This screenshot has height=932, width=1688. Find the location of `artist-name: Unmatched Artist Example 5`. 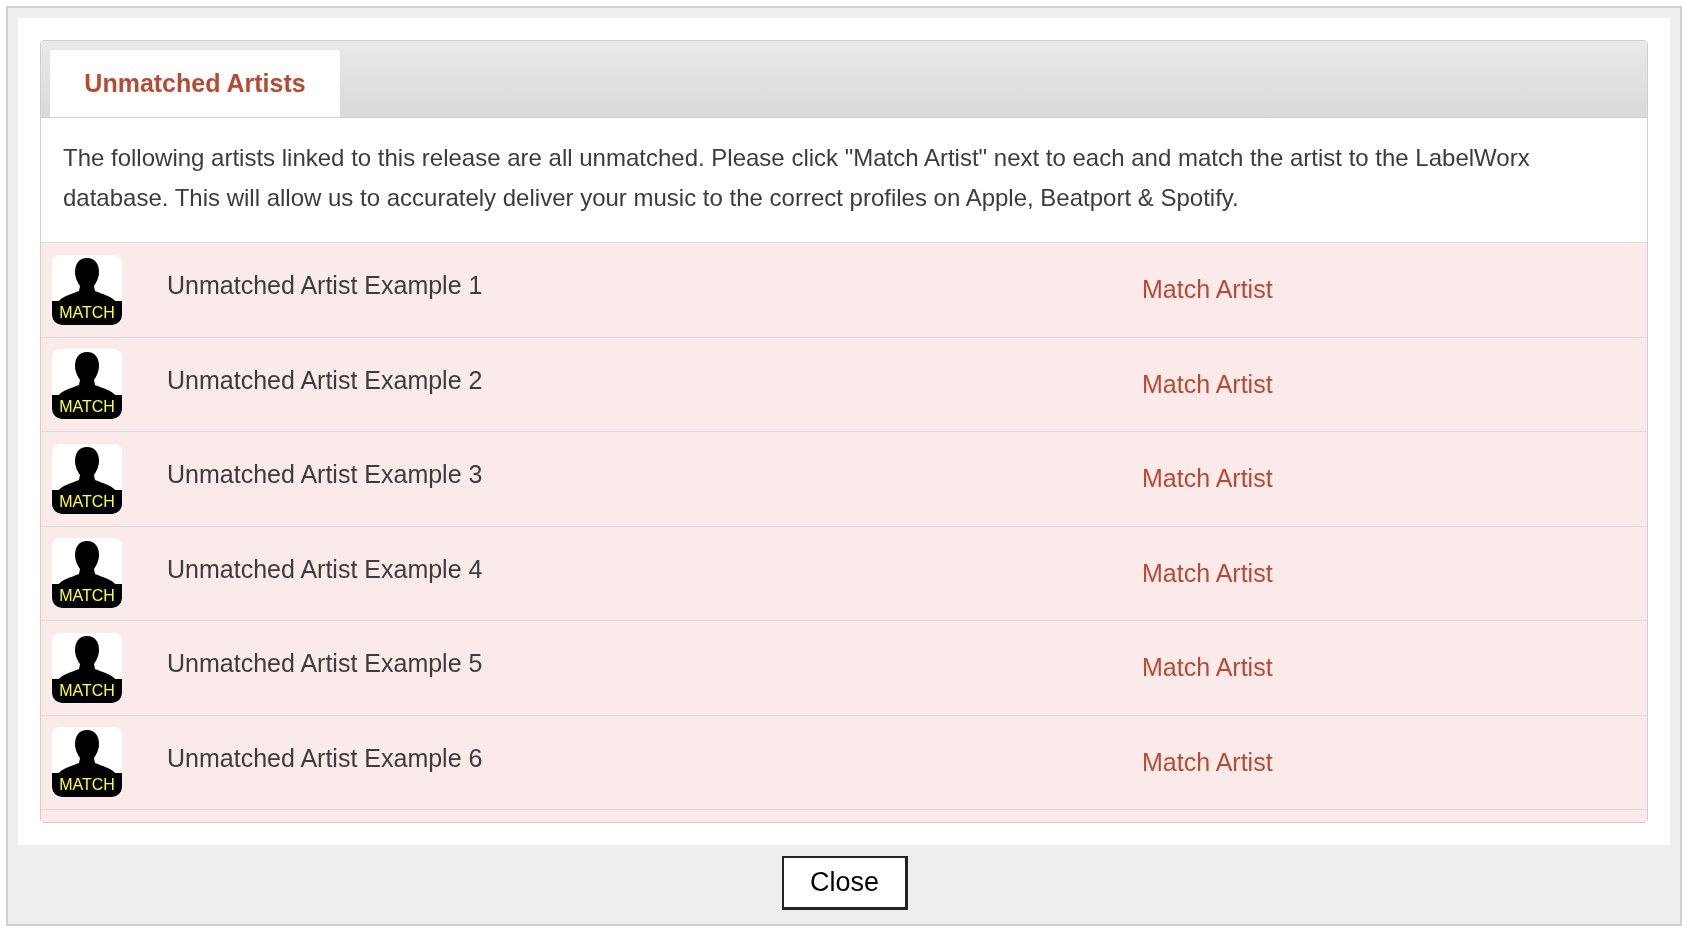

artist-name: Unmatched Artist Example 5 is located at coordinates (325, 664).